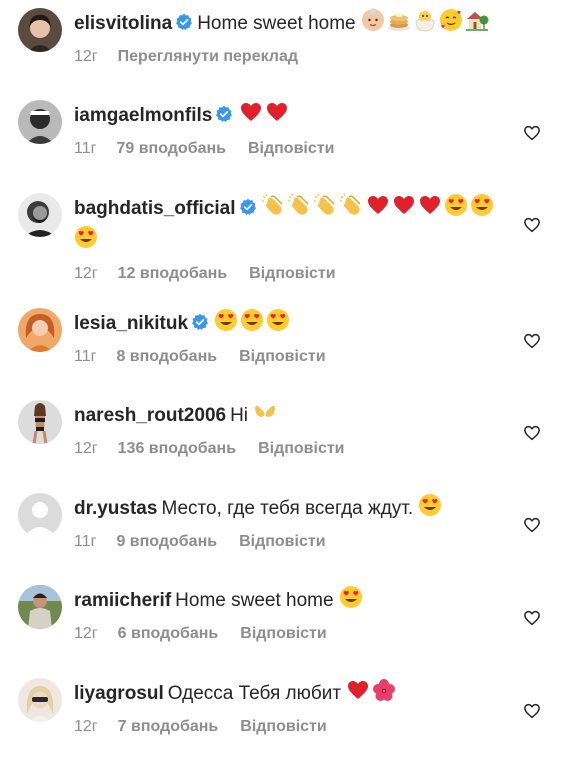  Describe the element at coordinates (168, 726) in the screenshot. I see `likes-count: 7 вподобань` at that location.